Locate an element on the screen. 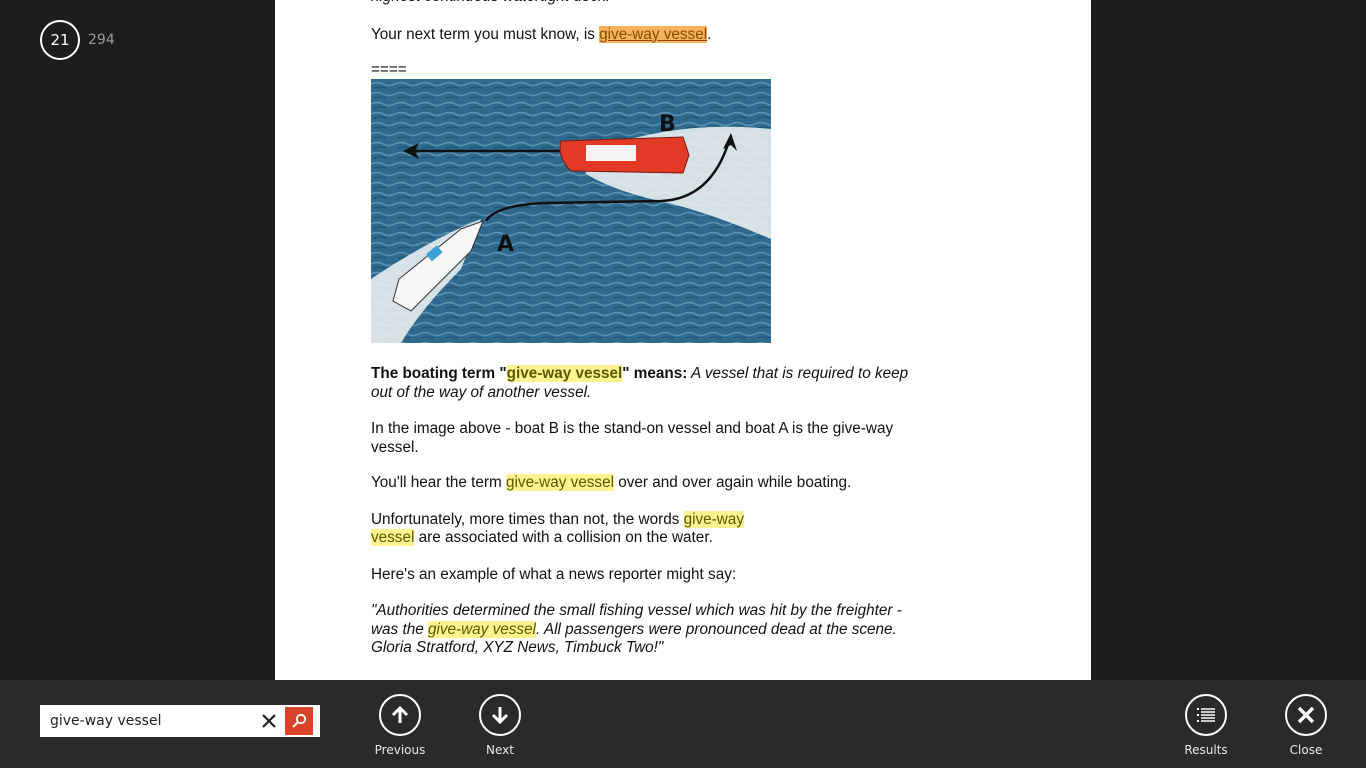 Image resolution: width=1366 pixels, height=768 pixels. close-button: Close is located at coordinates (1306, 725).